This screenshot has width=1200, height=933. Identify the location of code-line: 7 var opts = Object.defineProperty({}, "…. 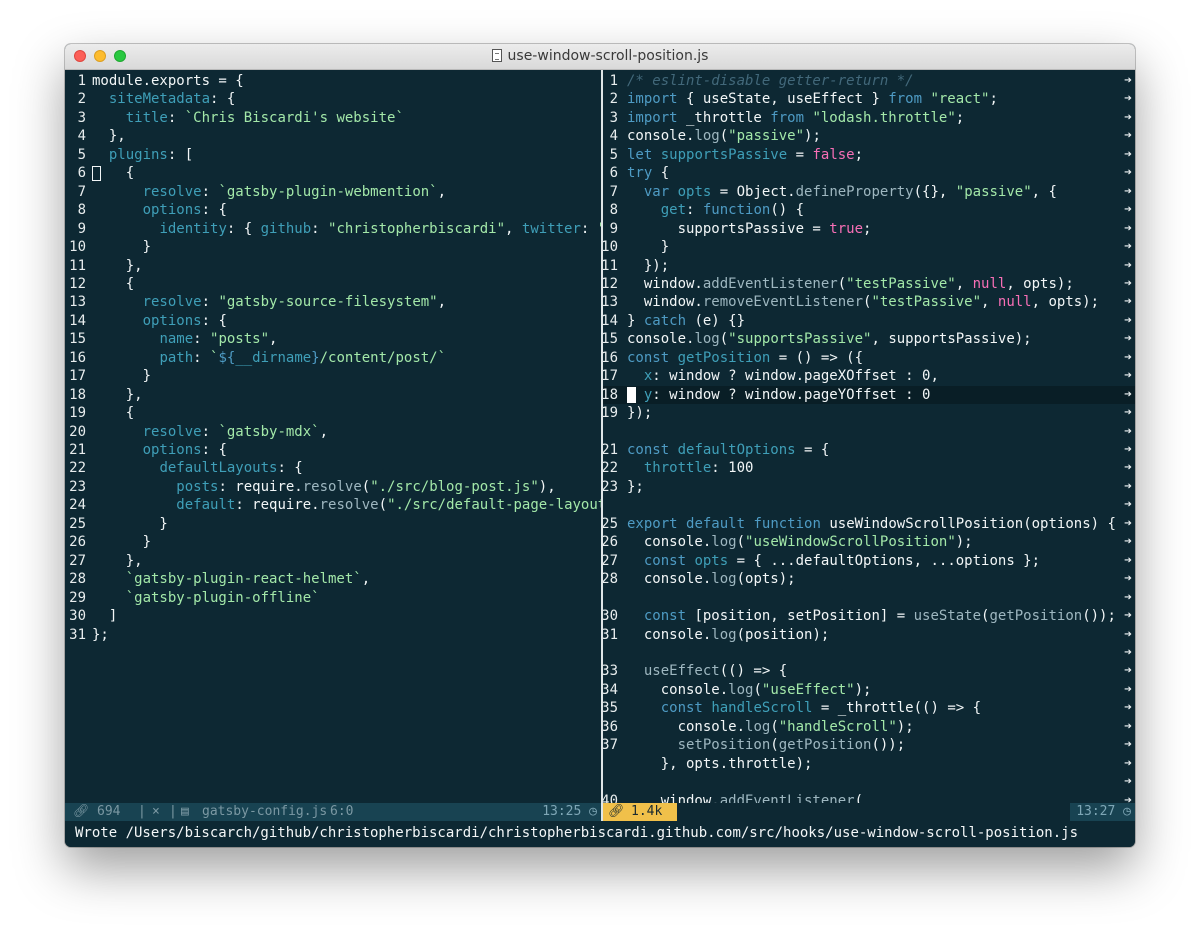
(869, 192).